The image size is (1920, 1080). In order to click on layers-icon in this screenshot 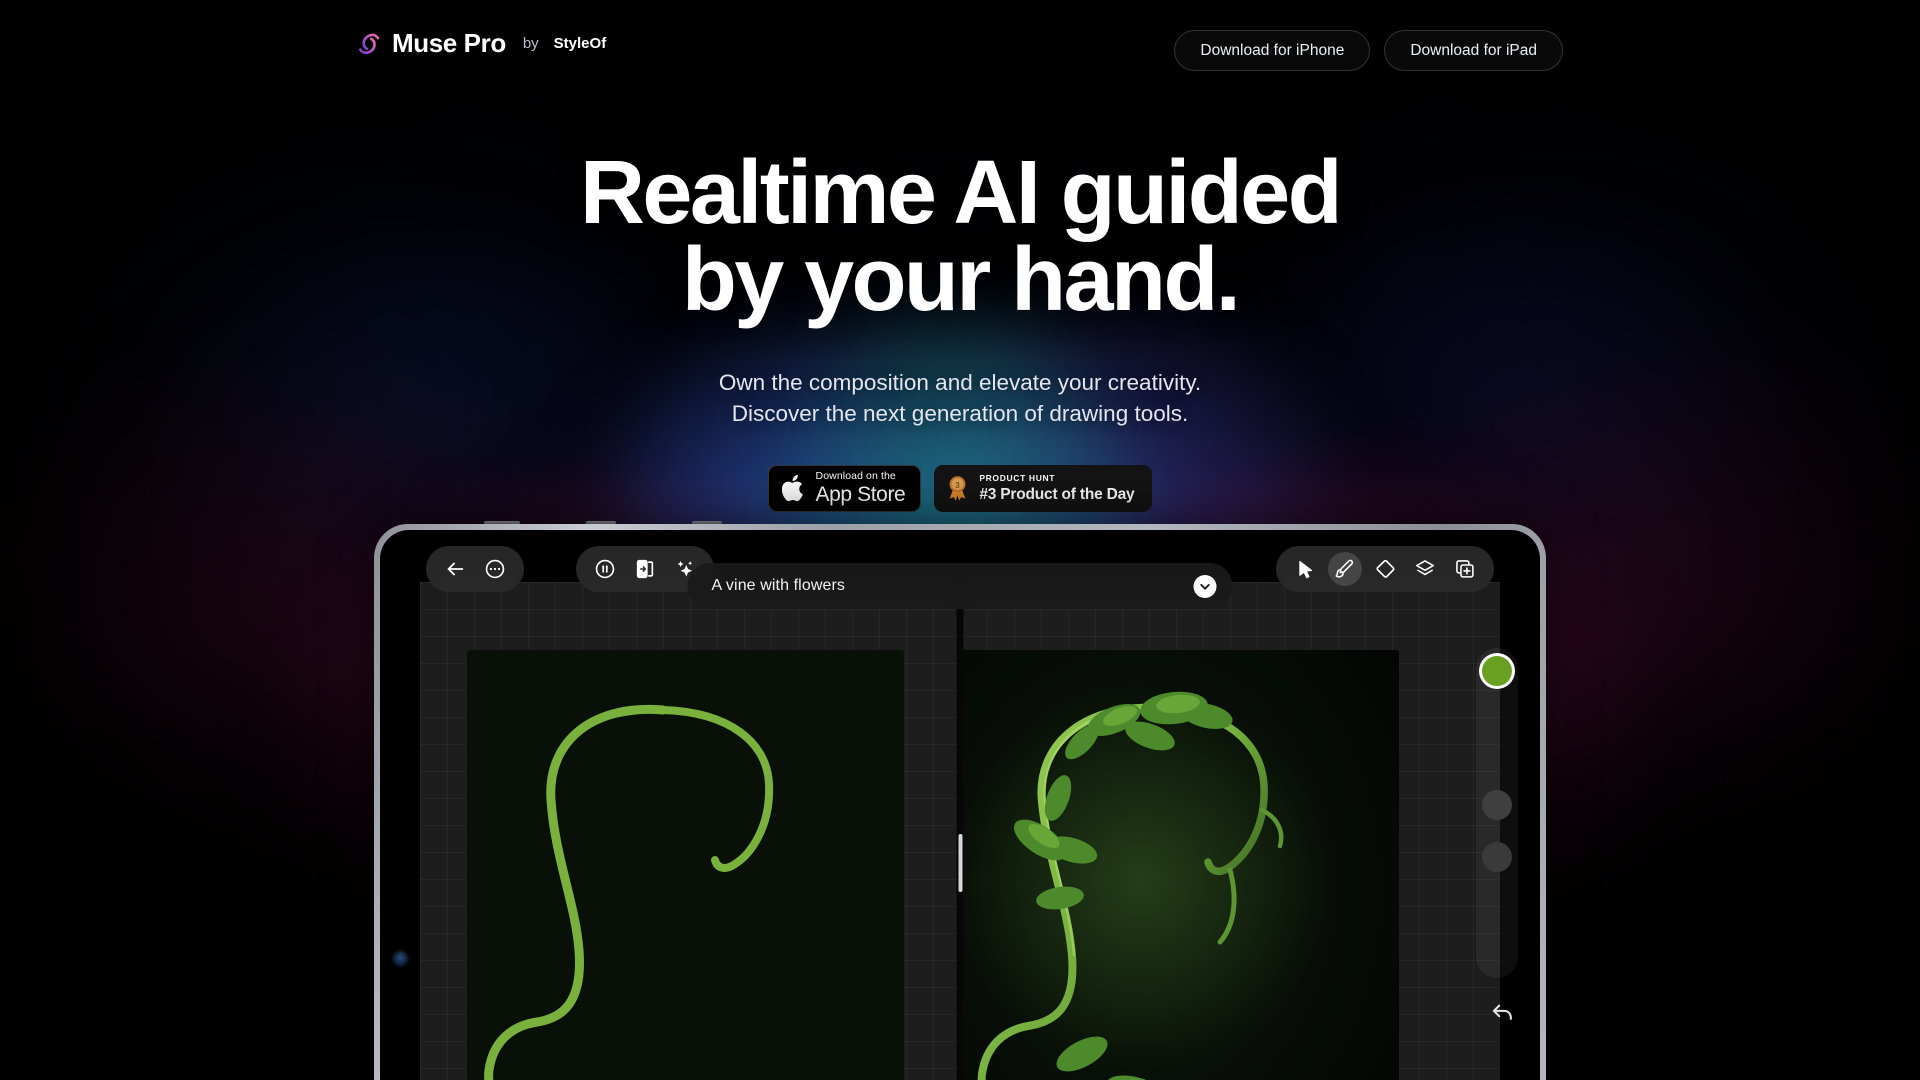, I will do `click(1425, 569)`.